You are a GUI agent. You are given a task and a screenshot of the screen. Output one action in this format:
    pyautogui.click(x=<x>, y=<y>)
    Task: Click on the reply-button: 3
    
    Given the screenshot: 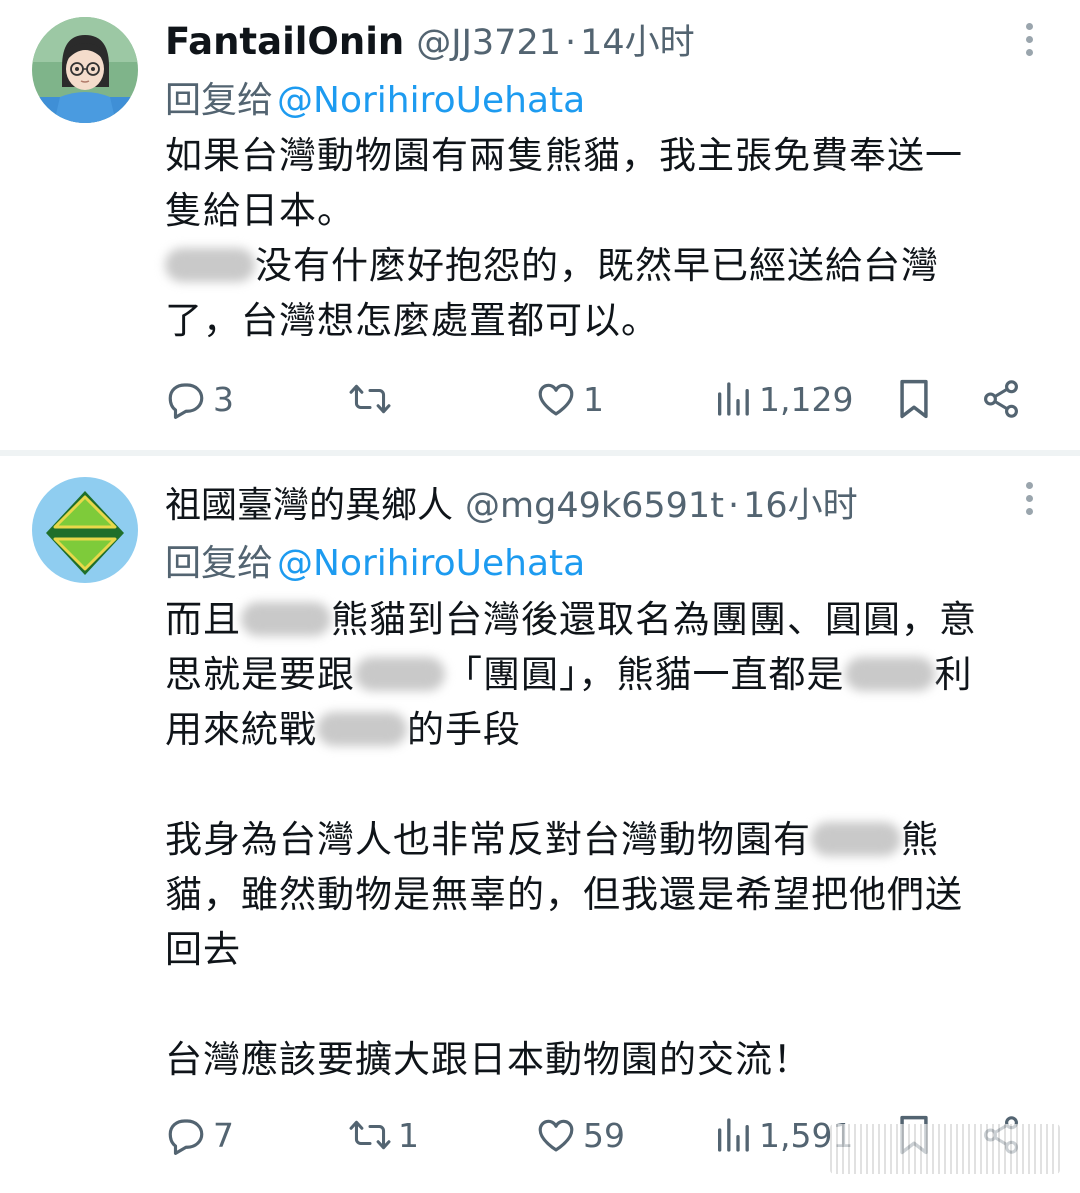 What is the action you would take?
    pyautogui.click(x=199, y=399)
    